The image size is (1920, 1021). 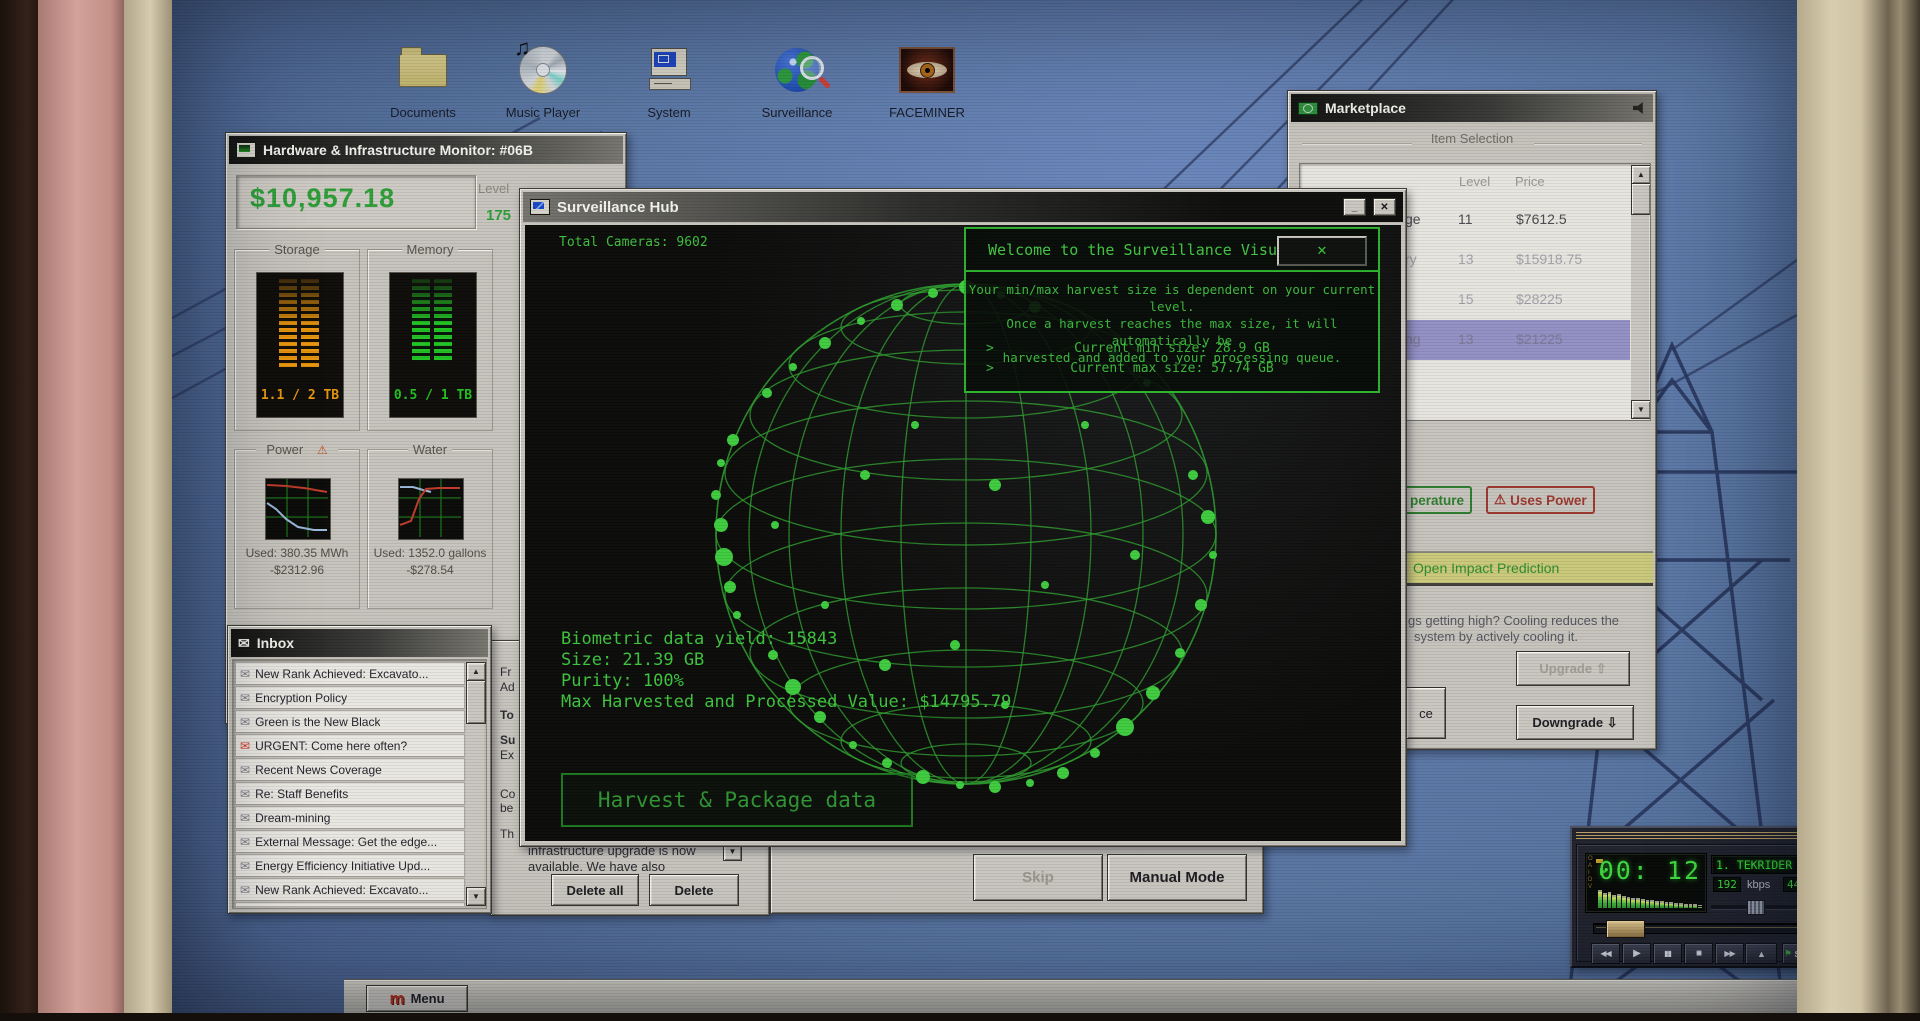 What do you see at coordinates (1605, 953) in the screenshot?
I see `previous-button: ◀◀` at bounding box center [1605, 953].